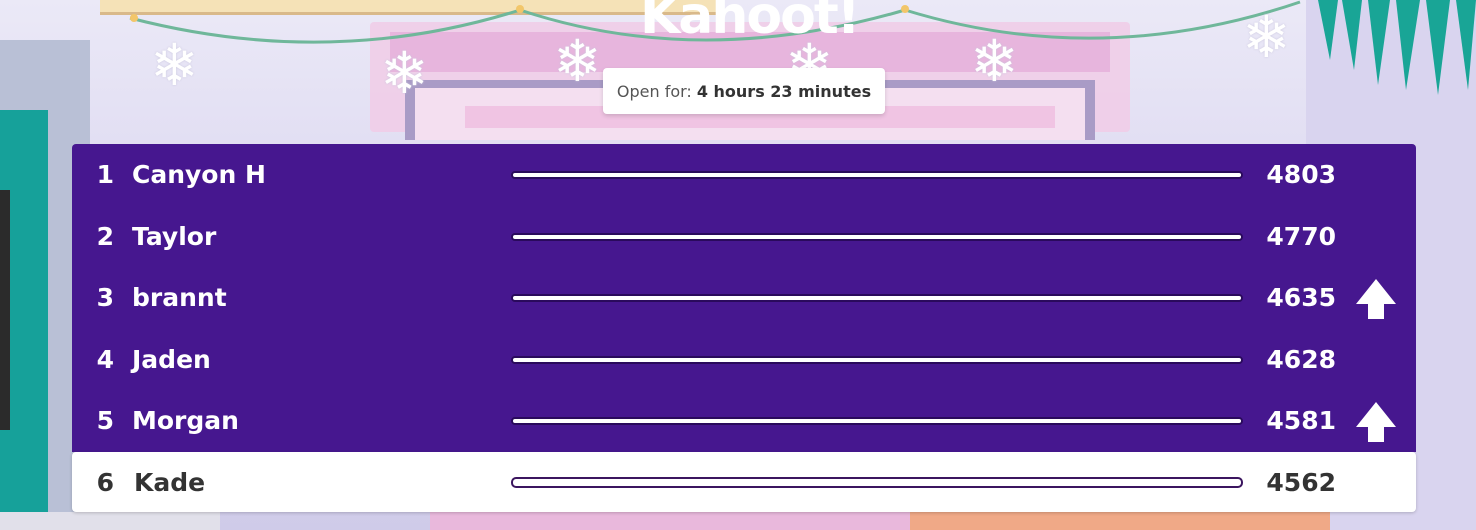 The height and width of the screenshot is (530, 1476). I want to click on open-for-timer: Open for: 4 hours 23 minutes, so click(744, 91).